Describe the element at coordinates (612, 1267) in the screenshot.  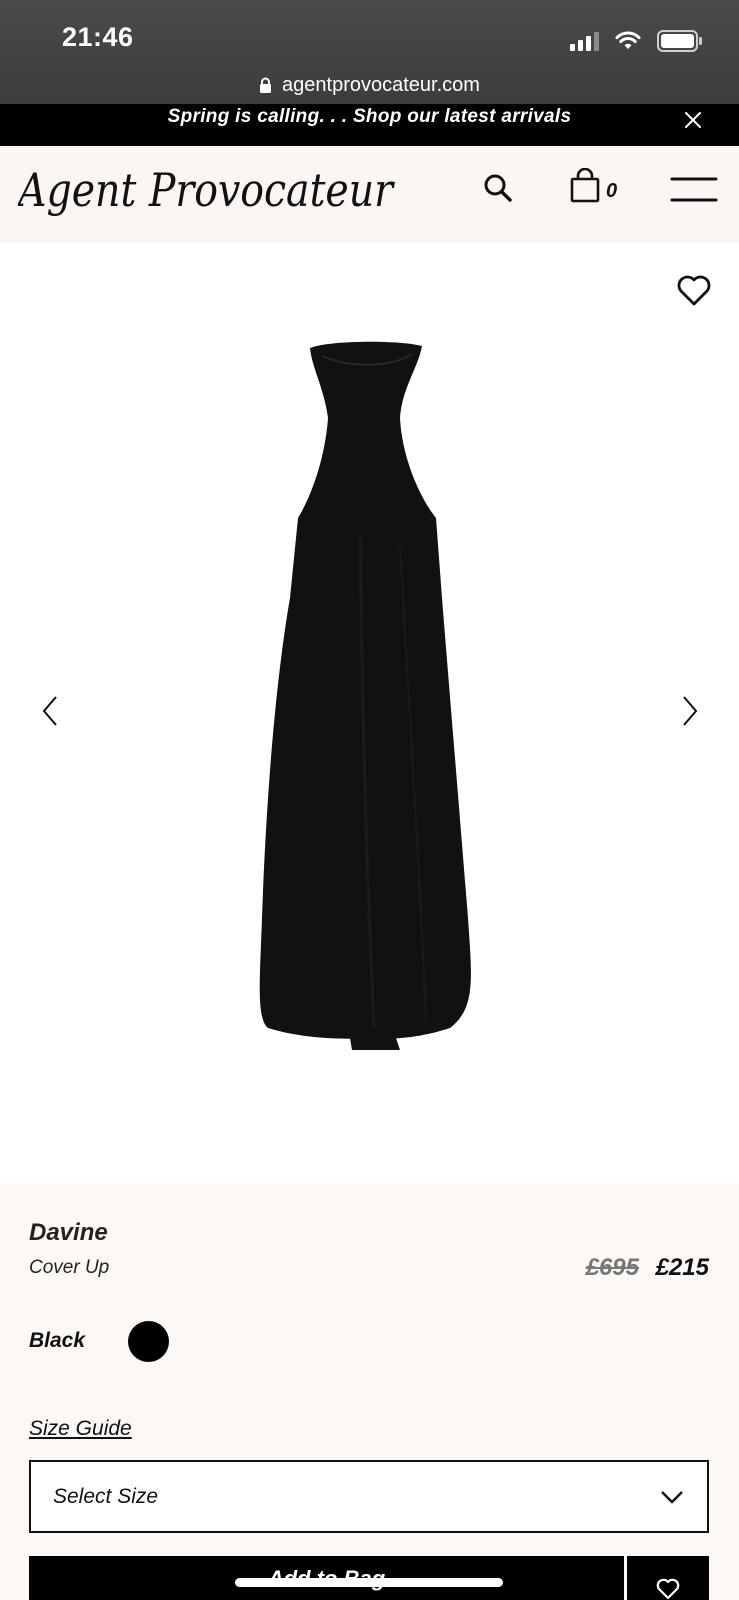
I see `original-price: £695` at that location.